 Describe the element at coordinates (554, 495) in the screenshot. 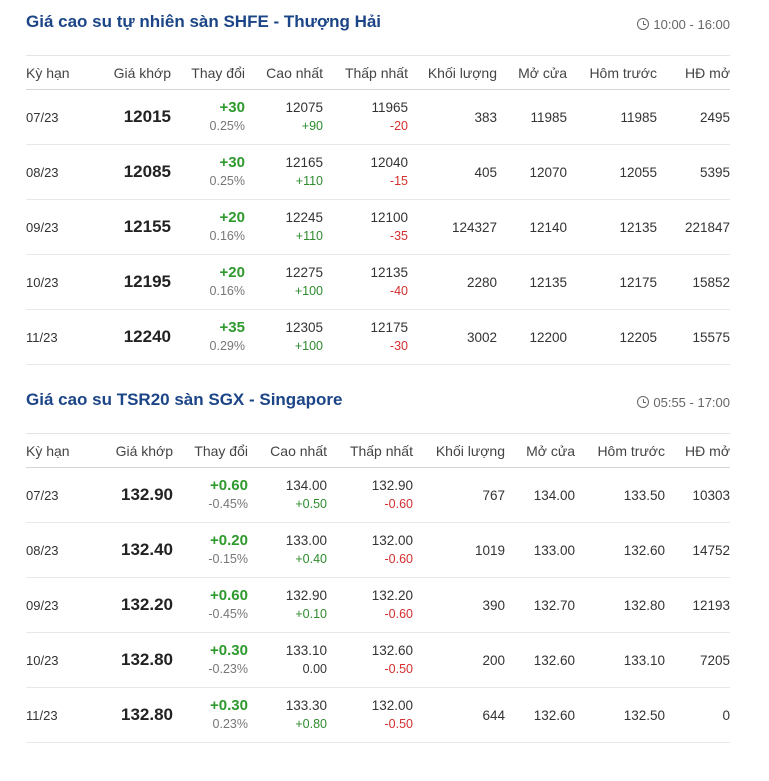

I see `open-cell: 134.00` at that location.